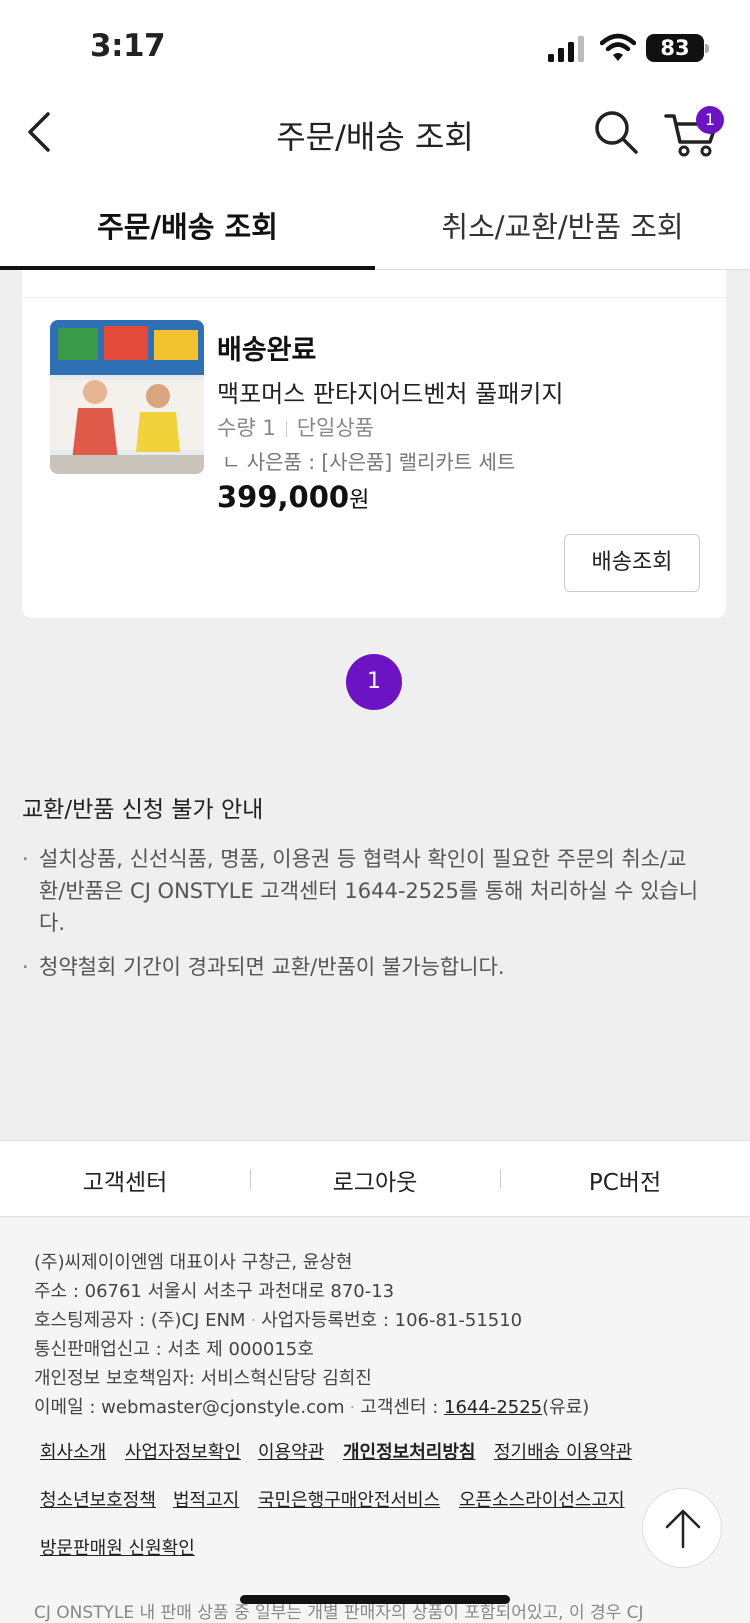 The image size is (750, 1623). I want to click on link-company-intro: 회사소개, so click(73, 1451).